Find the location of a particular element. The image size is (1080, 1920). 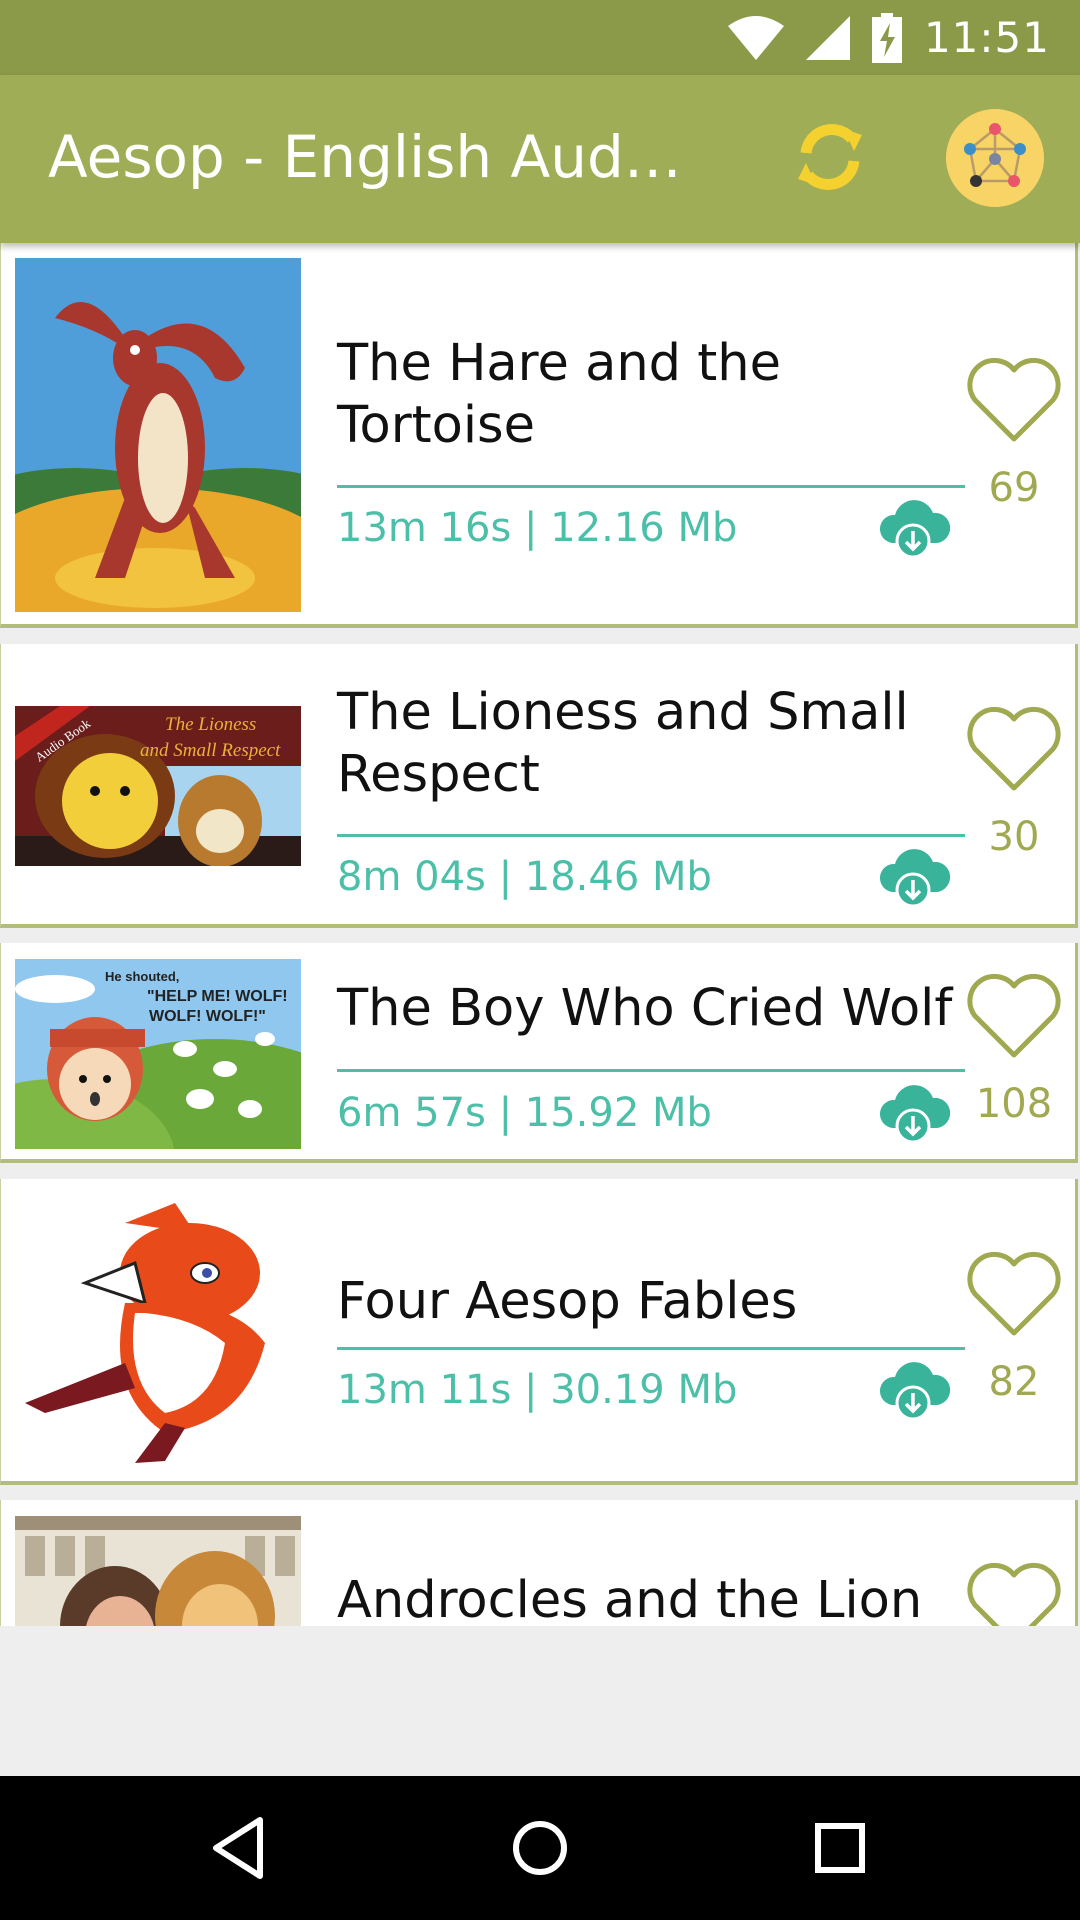

wolf-caption-line2: "HELP ME! WOLF! is located at coordinates (217, 996).